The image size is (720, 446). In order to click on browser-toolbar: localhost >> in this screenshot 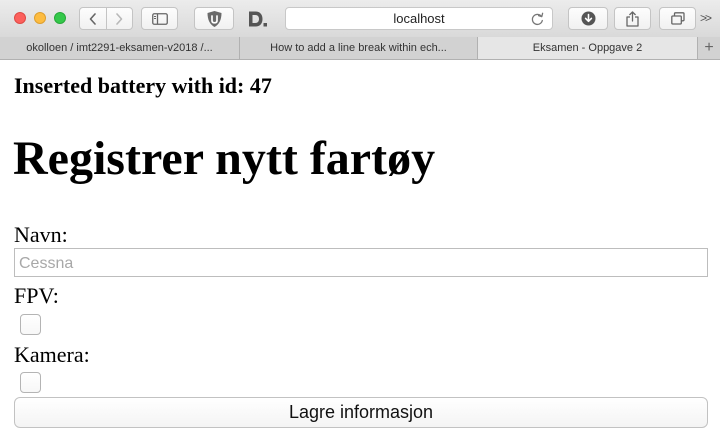, I will do `click(360, 19)`.